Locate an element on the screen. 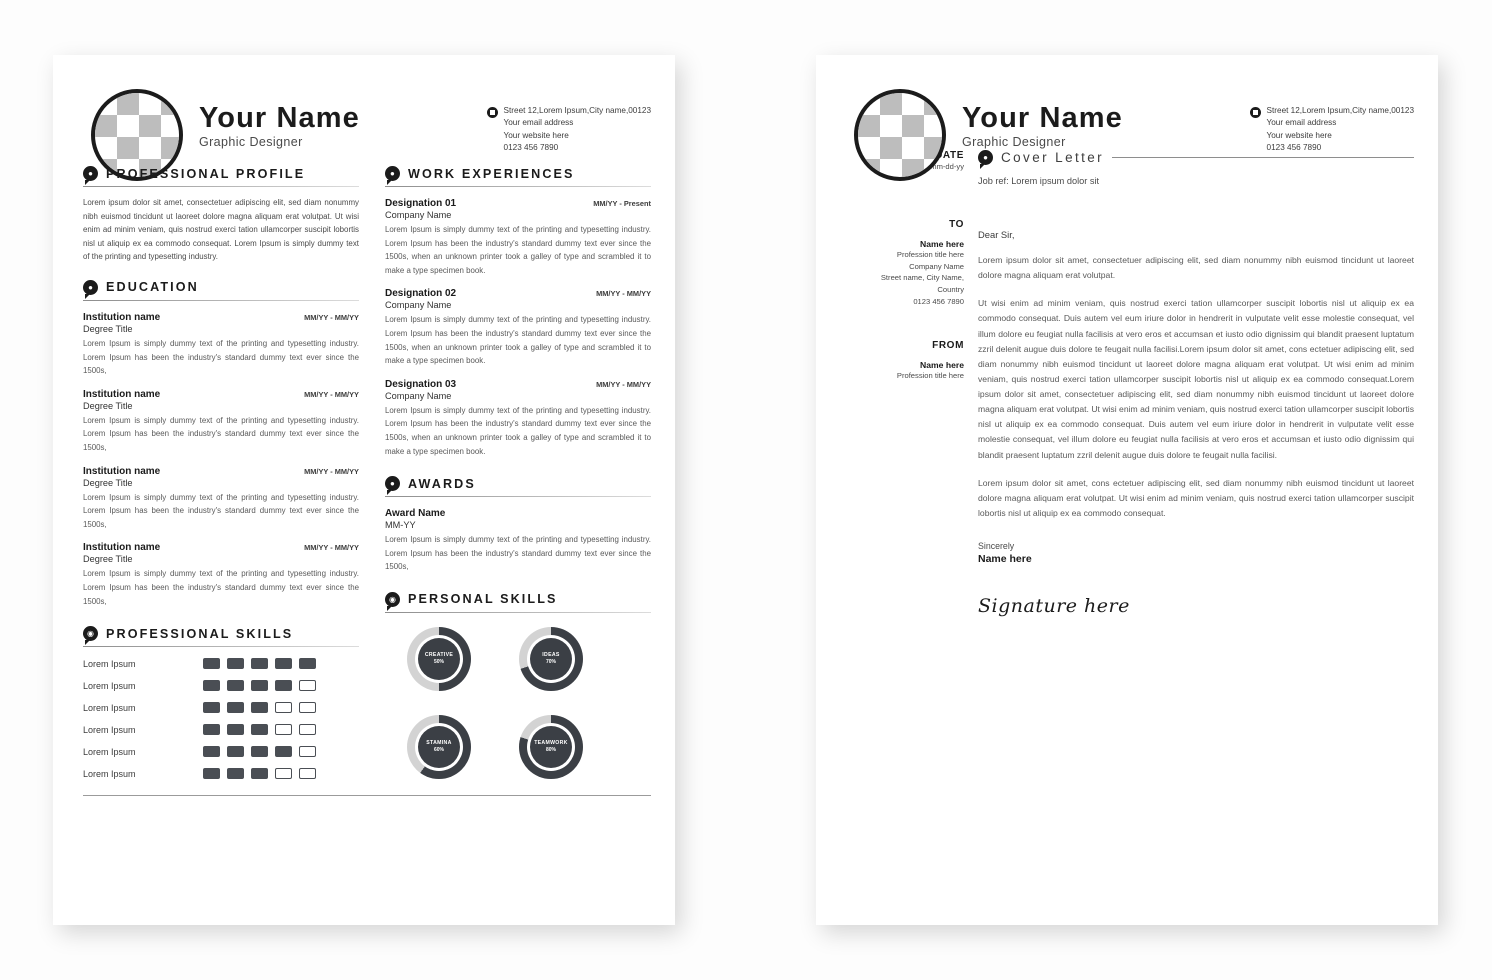  skill-donut: STAMINA 60% is located at coordinates (438, 746).